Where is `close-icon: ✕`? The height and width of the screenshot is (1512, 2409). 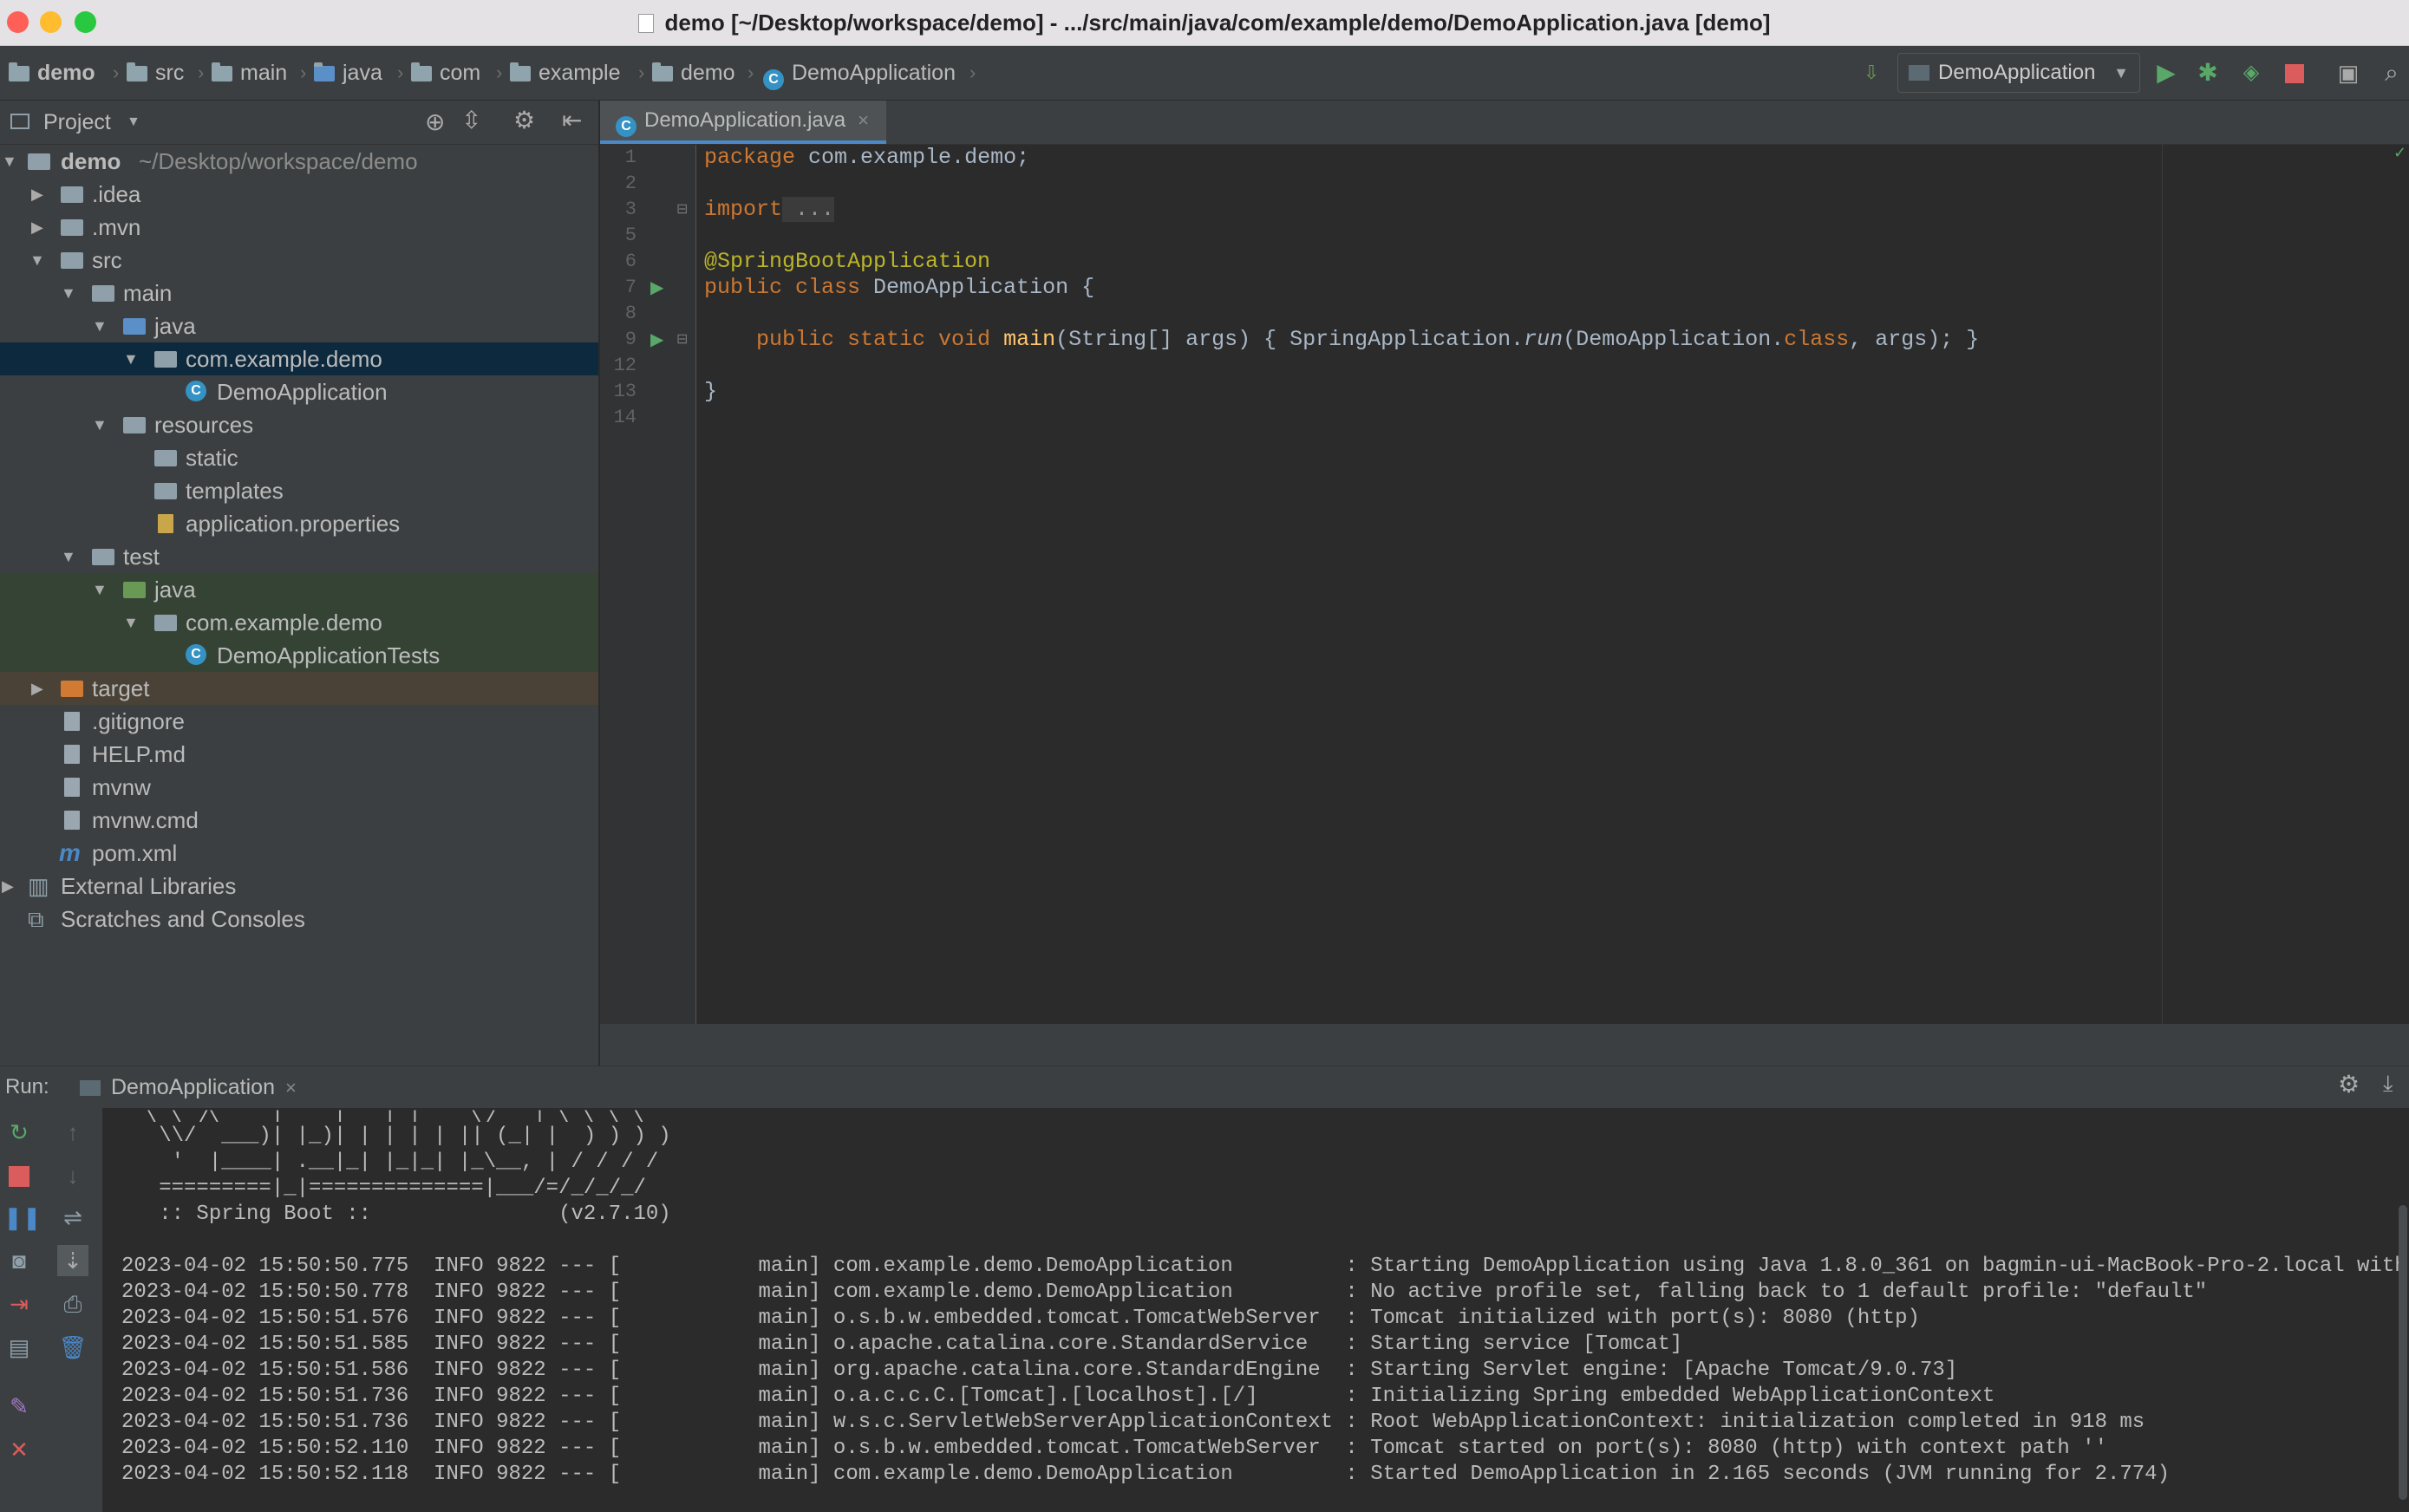
close-icon: ✕ is located at coordinates (19, 1450).